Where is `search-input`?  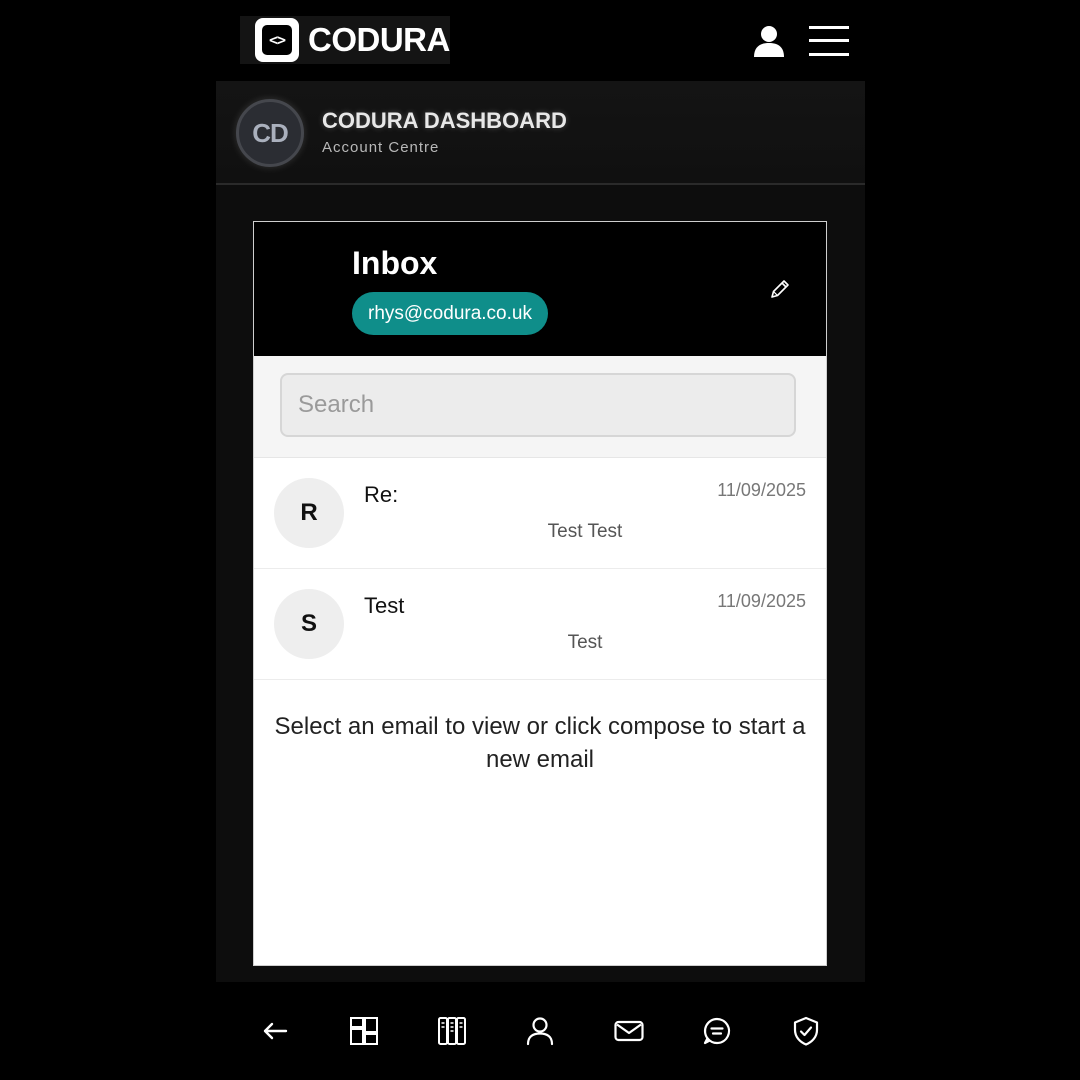
search-input is located at coordinates (538, 405).